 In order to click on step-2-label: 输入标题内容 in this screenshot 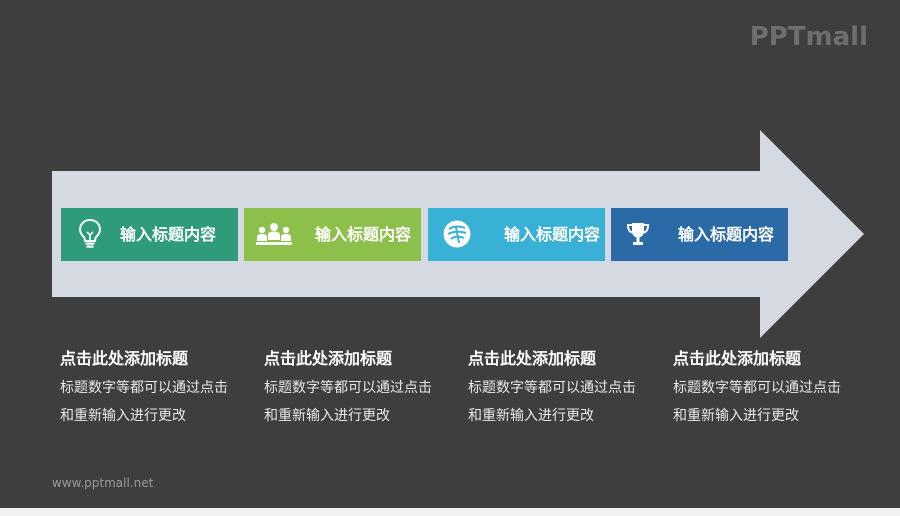, I will do `click(362, 234)`.